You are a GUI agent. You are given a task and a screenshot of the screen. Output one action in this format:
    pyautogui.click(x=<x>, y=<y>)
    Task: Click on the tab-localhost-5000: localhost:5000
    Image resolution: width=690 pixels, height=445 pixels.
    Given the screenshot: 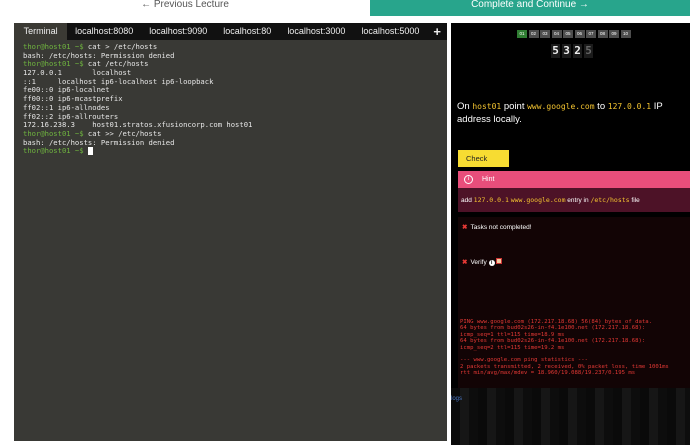 What is the action you would take?
    pyautogui.click(x=390, y=31)
    